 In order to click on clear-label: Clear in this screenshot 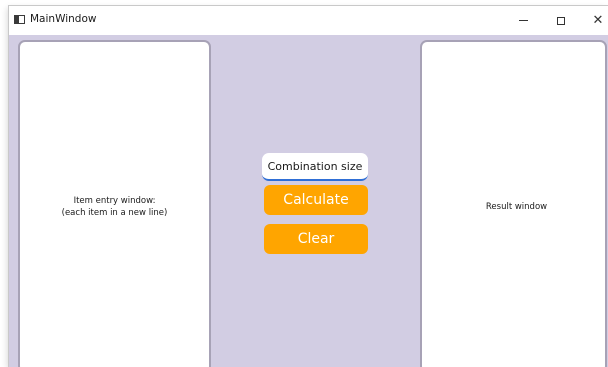, I will do `click(316, 239)`.